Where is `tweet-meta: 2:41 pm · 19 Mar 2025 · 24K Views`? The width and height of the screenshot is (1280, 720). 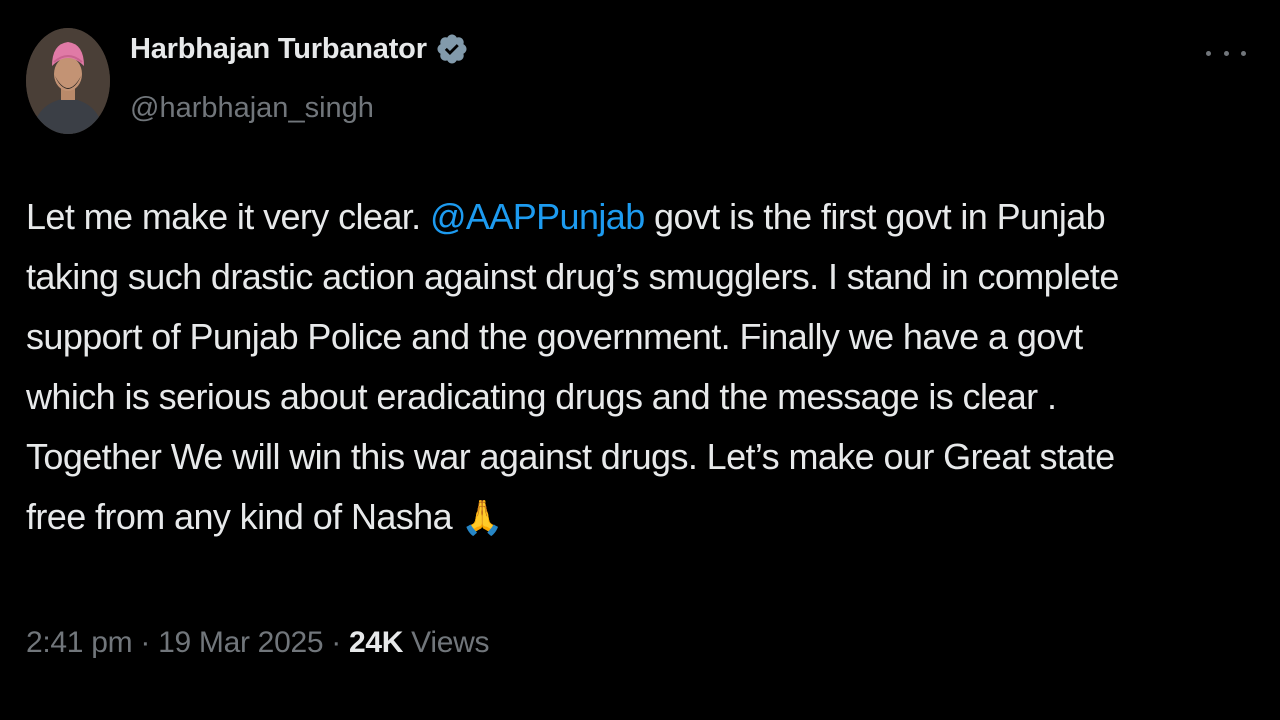
tweet-meta: 2:41 pm · 19 Mar 2025 · 24K Views is located at coordinates (257, 643).